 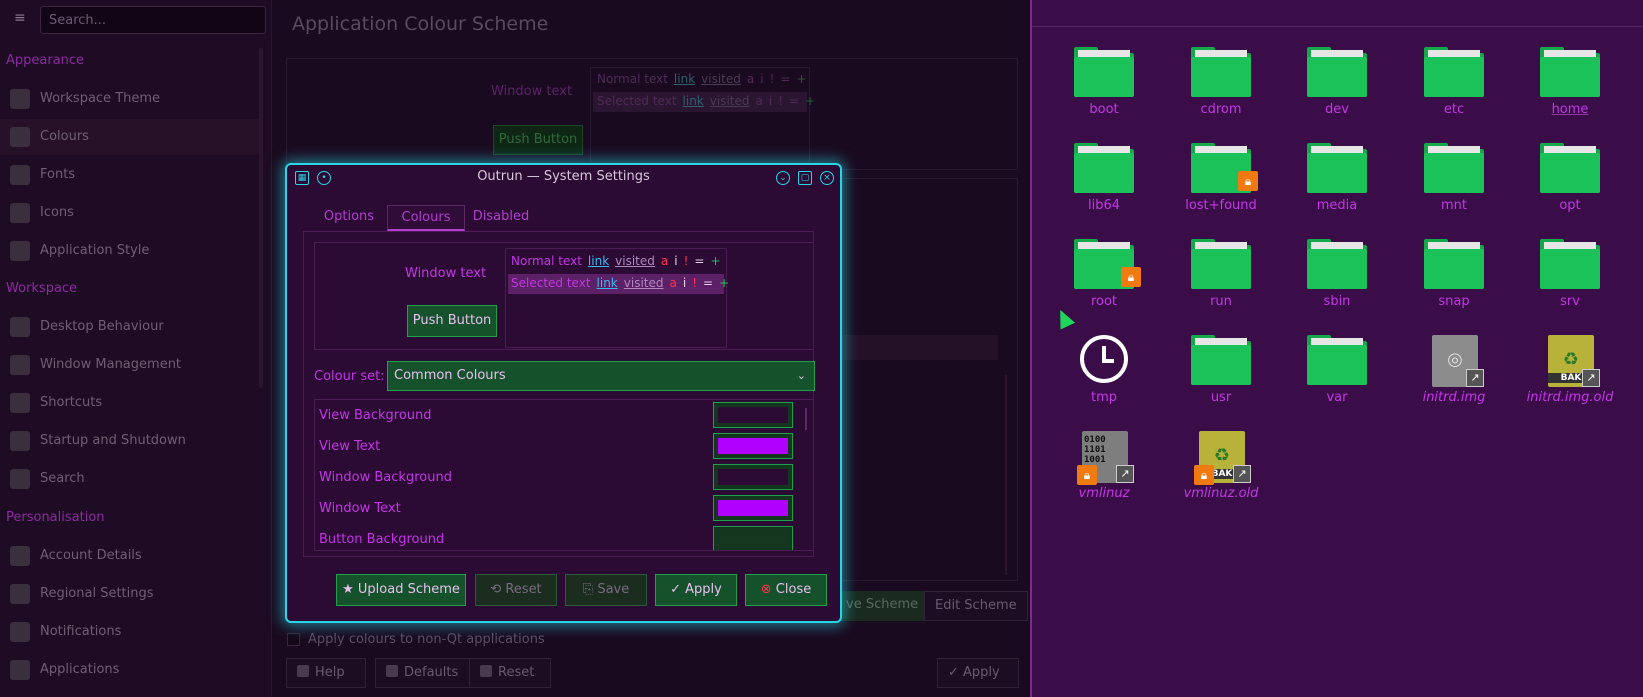 I want to click on sidebar-item-label: Application Style, so click(x=95, y=250).